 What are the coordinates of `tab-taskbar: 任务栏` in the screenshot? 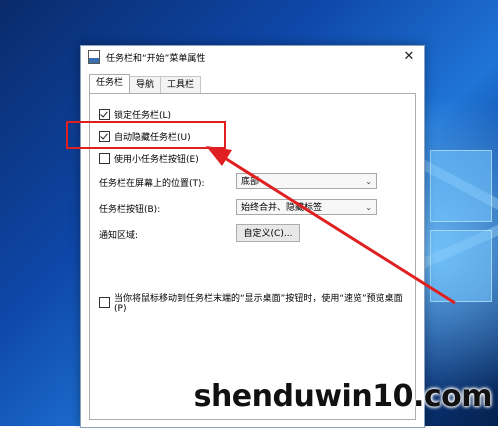 It's located at (110, 83).